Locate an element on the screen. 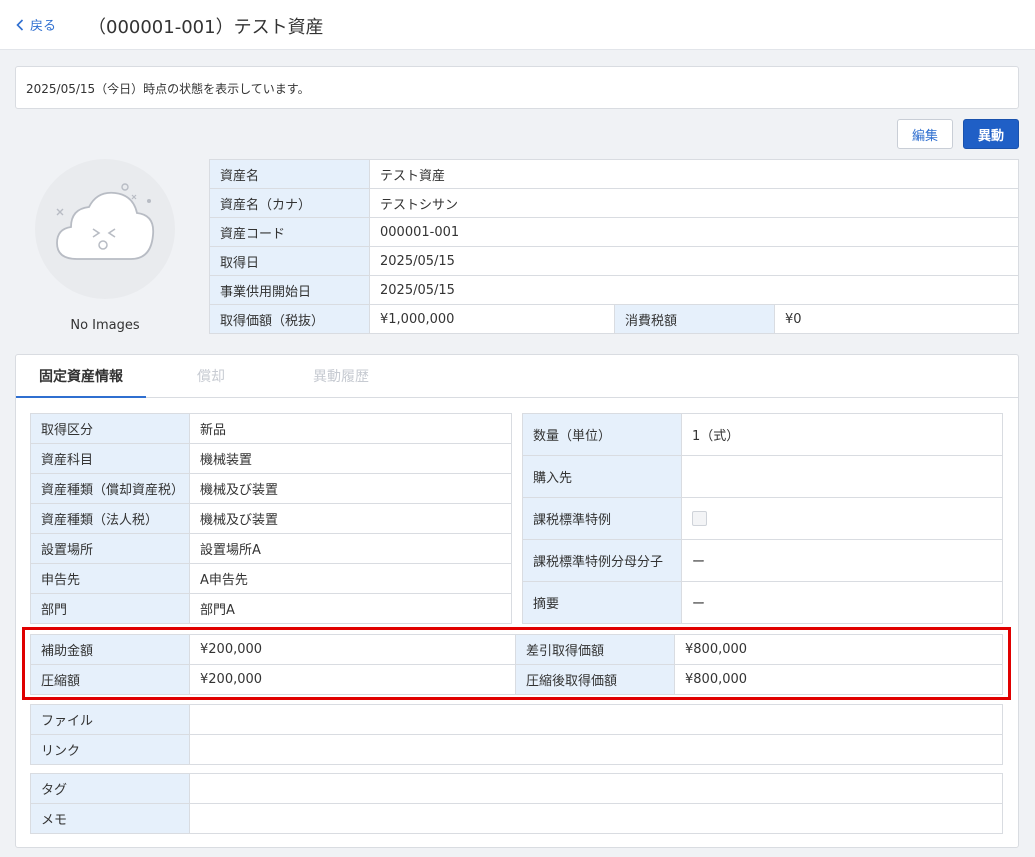 Image resolution: width=1035 pixels, height=857 pixels. field-label: 資産科目 is located at coordinates (110, 458).